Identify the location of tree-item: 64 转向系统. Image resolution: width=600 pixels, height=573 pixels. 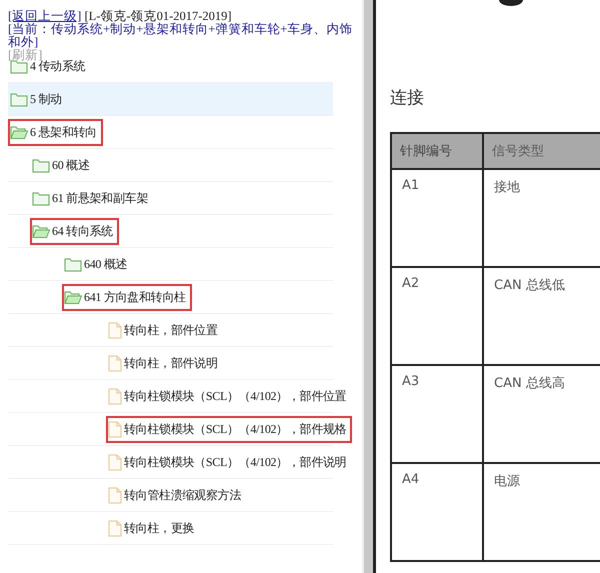
(82, 231).